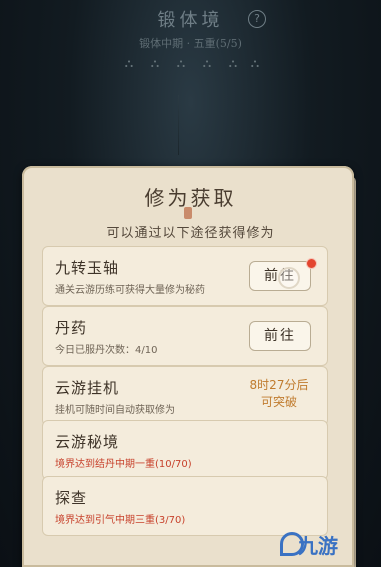  I want to click on goto-button: 前往, so click(280, 336).